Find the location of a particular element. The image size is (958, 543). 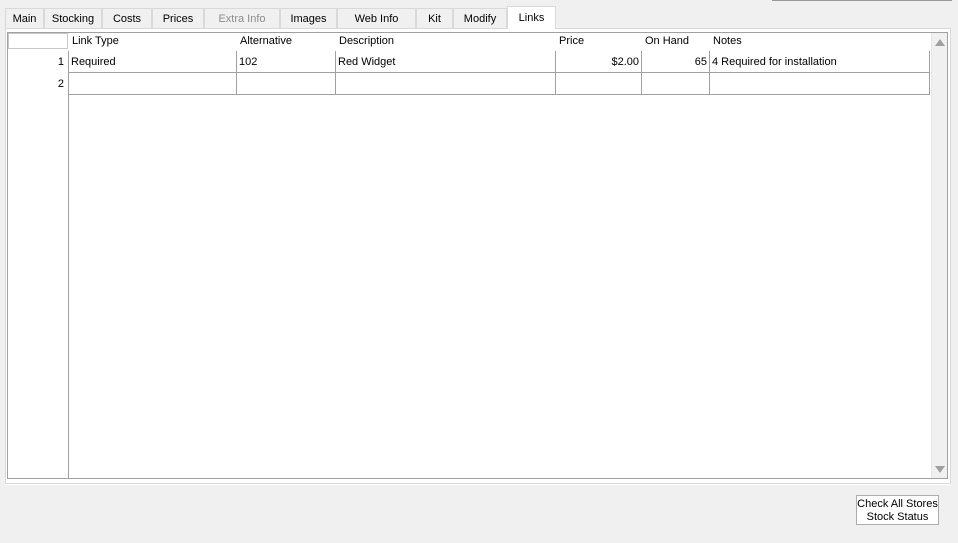

tab-costs: Costs is located at coordinates (127, 18).